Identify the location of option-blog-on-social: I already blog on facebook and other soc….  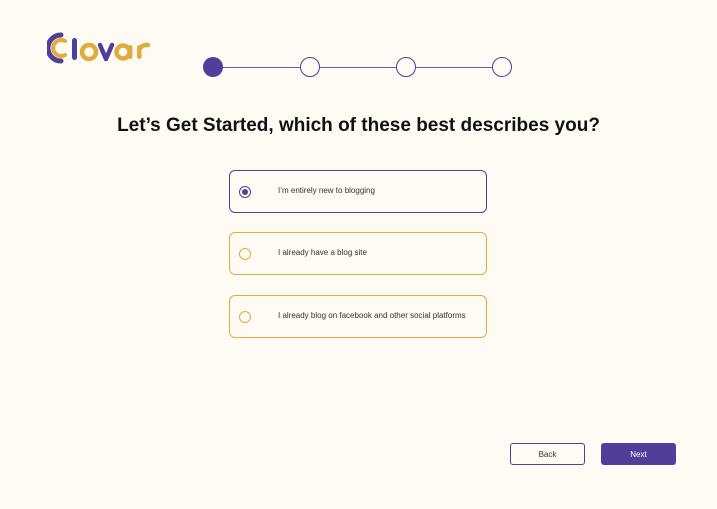
(358, 316).